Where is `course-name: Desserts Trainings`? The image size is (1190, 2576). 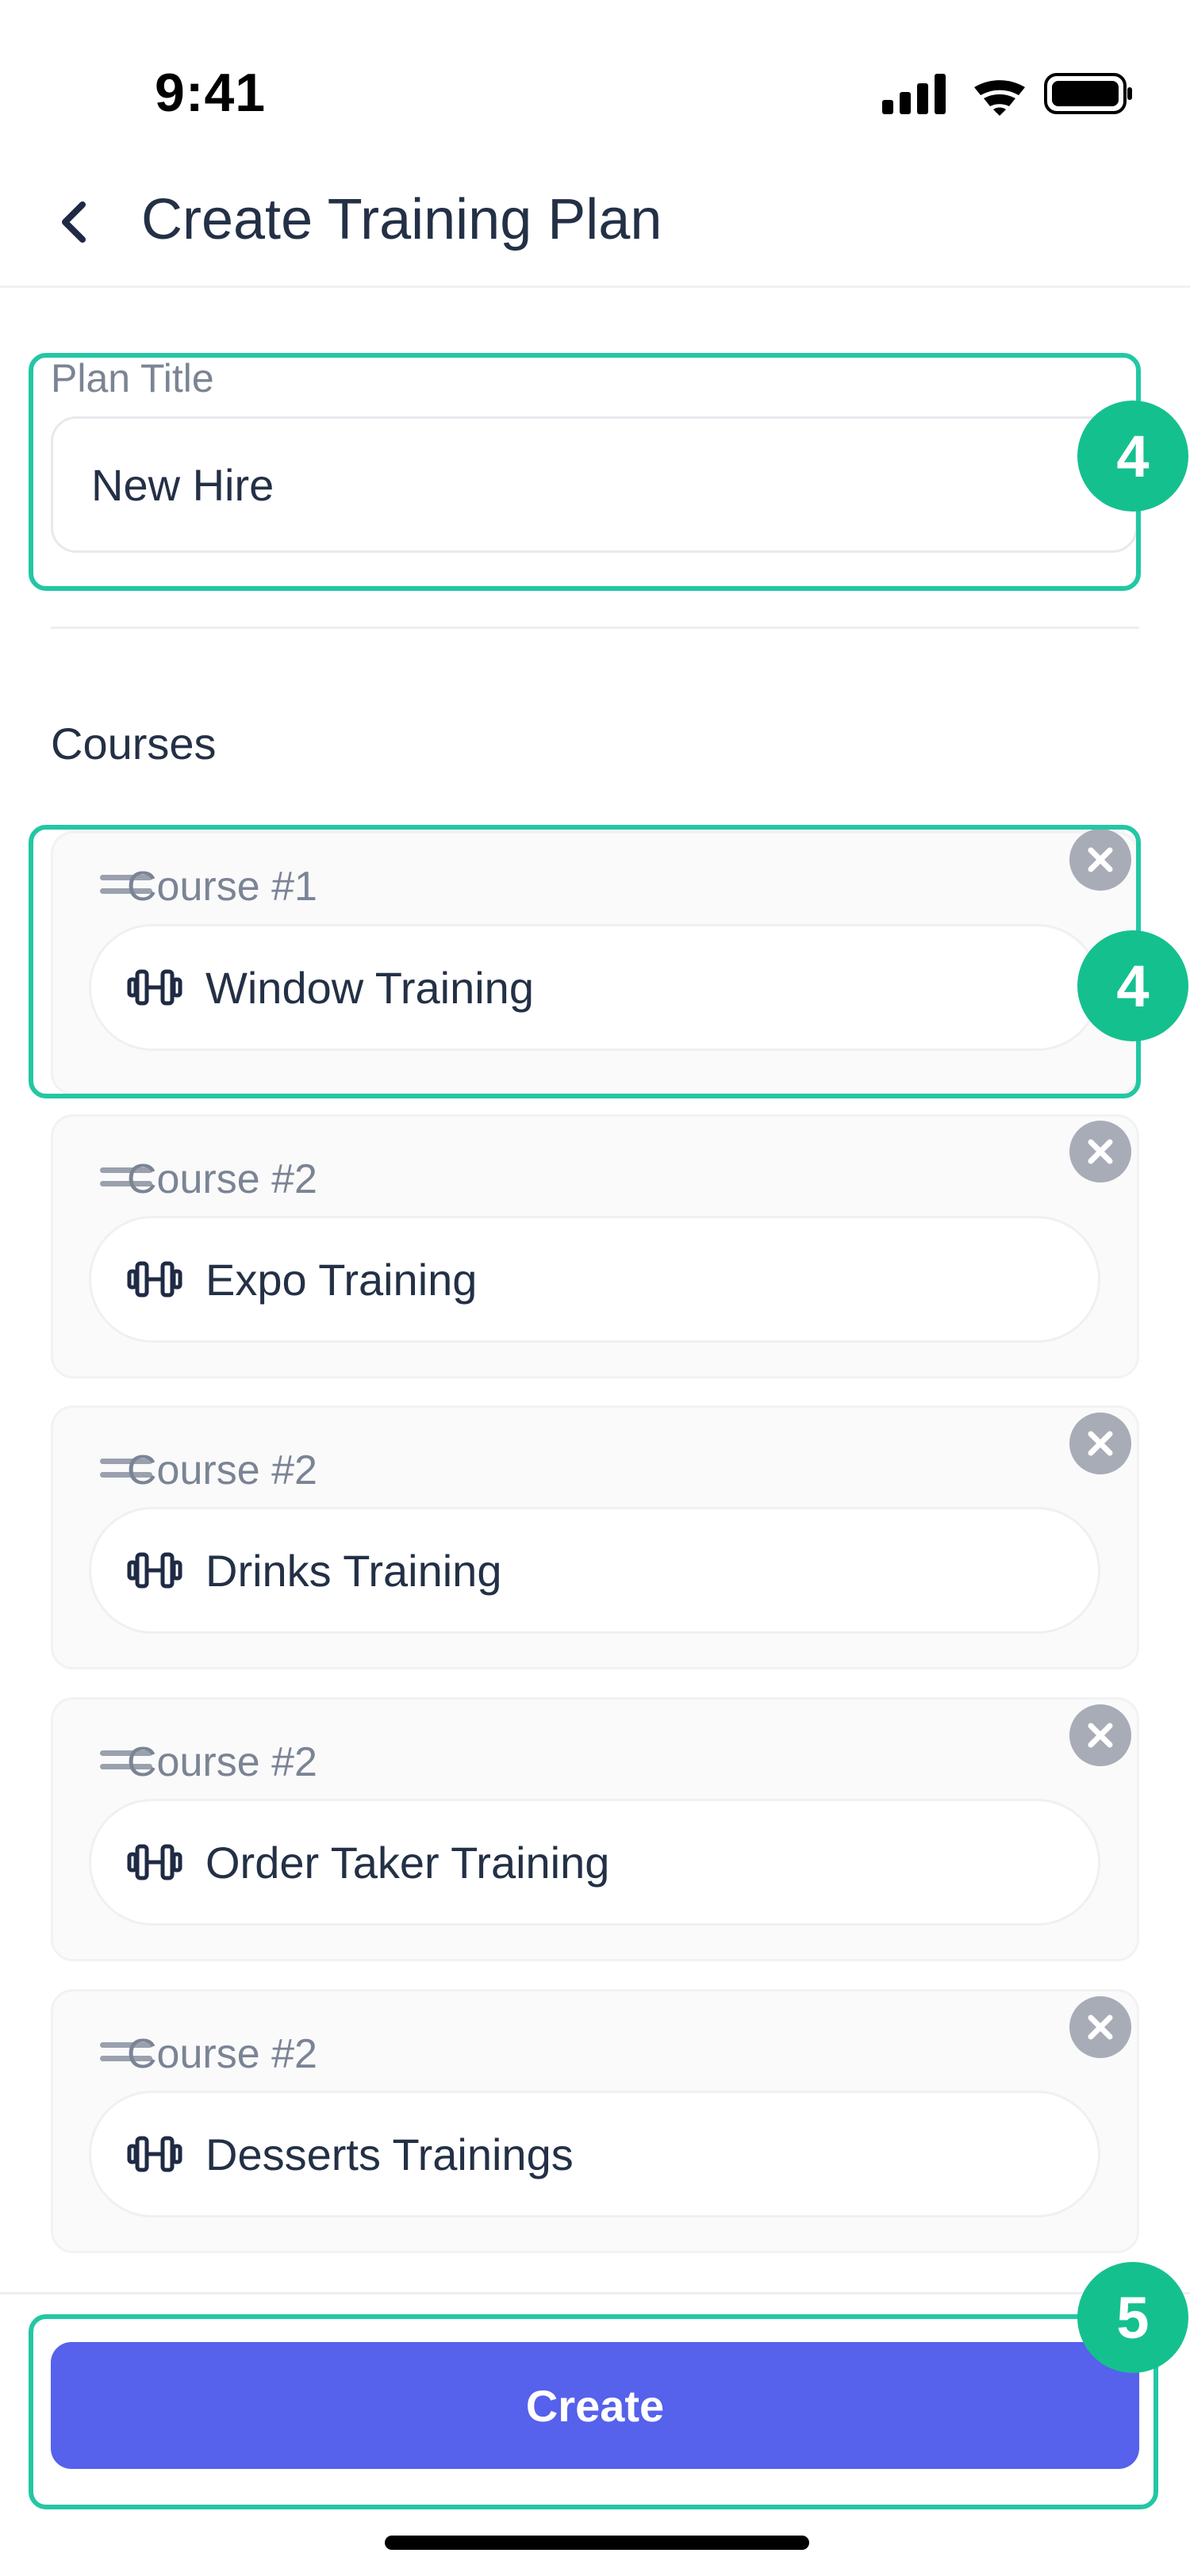
course-name: Desserts Trainings is located at coordinates (389, 2154).